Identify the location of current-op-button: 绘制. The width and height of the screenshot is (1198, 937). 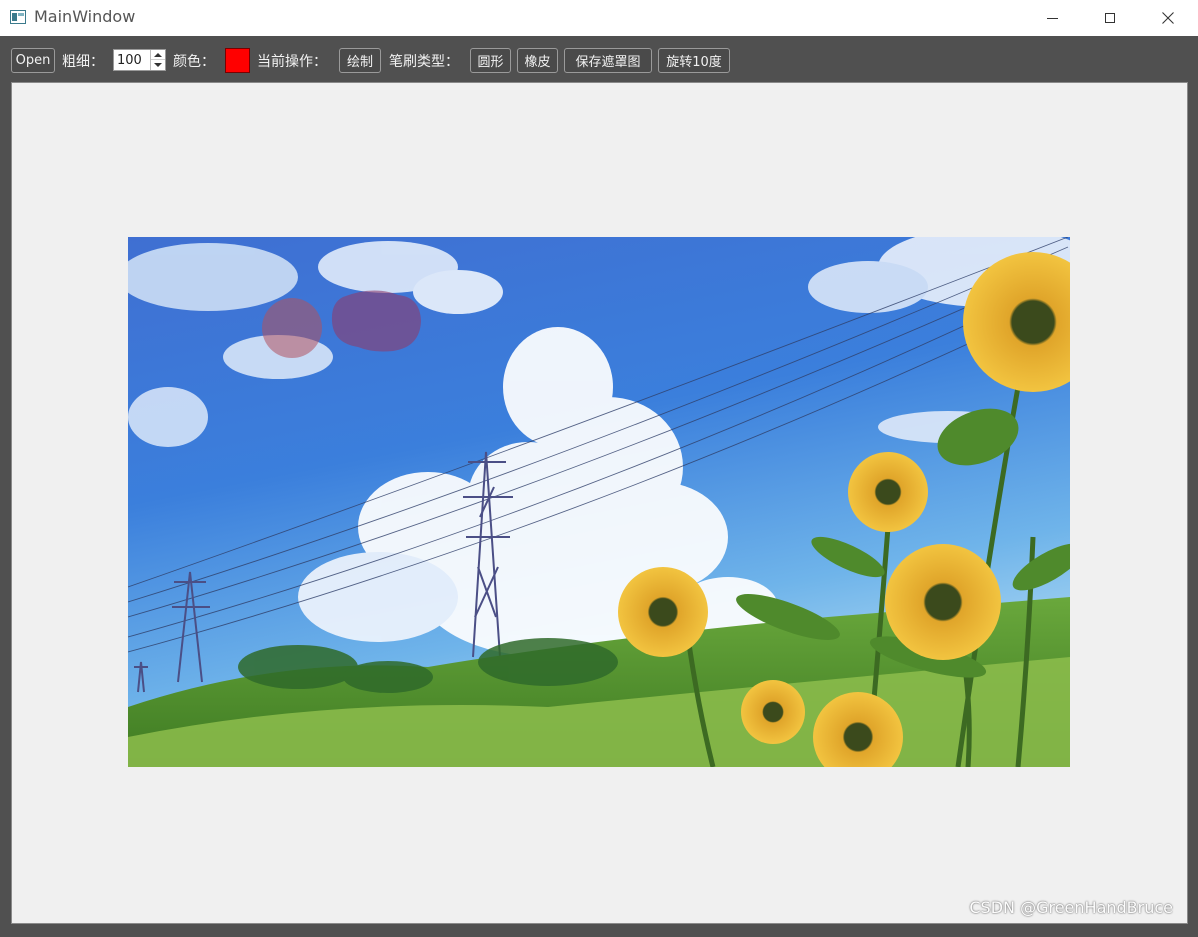
(360, 60).